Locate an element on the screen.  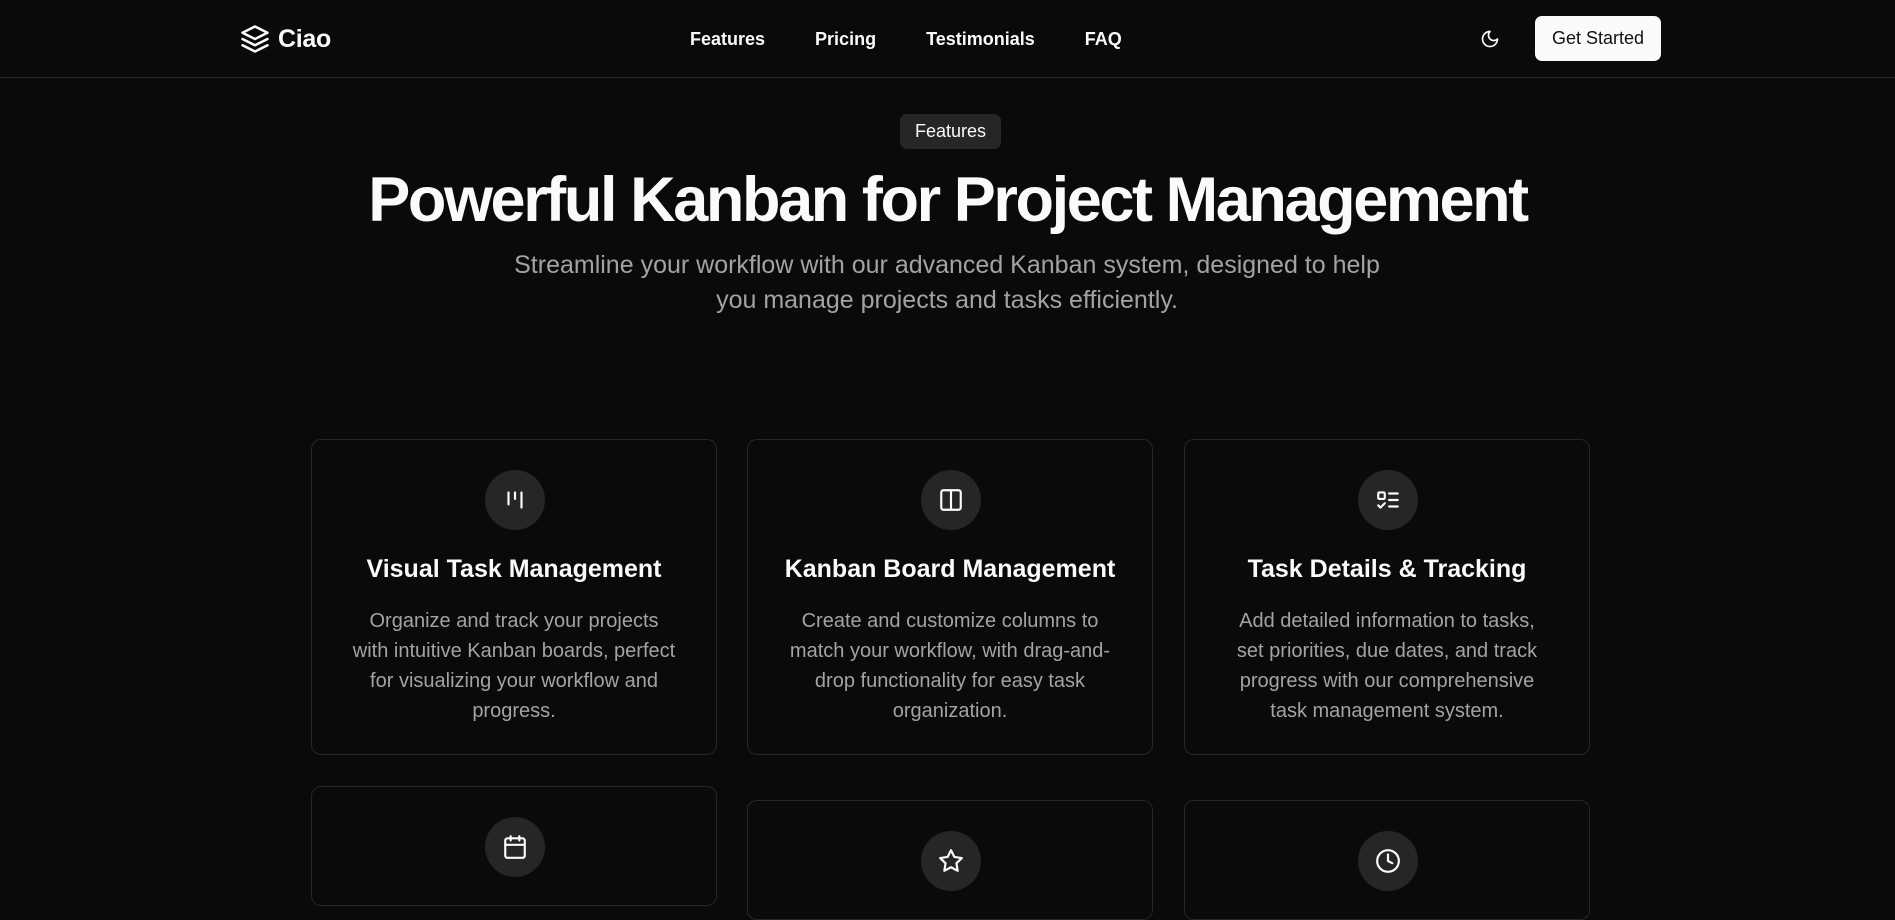
theme-toggle-button is located at coordinates (1490, 39).